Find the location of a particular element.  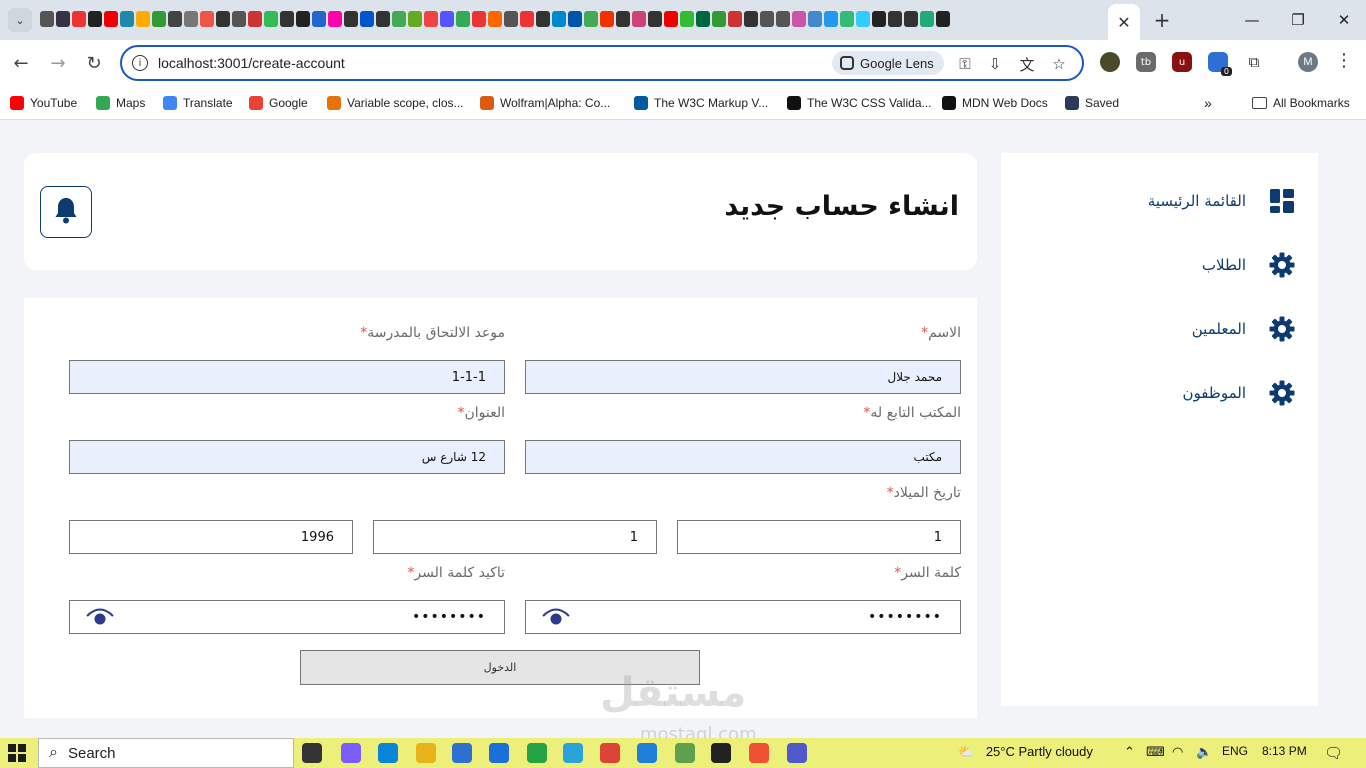

bookmark-star-icon: ☆ is located at coordinates (1059, 64).